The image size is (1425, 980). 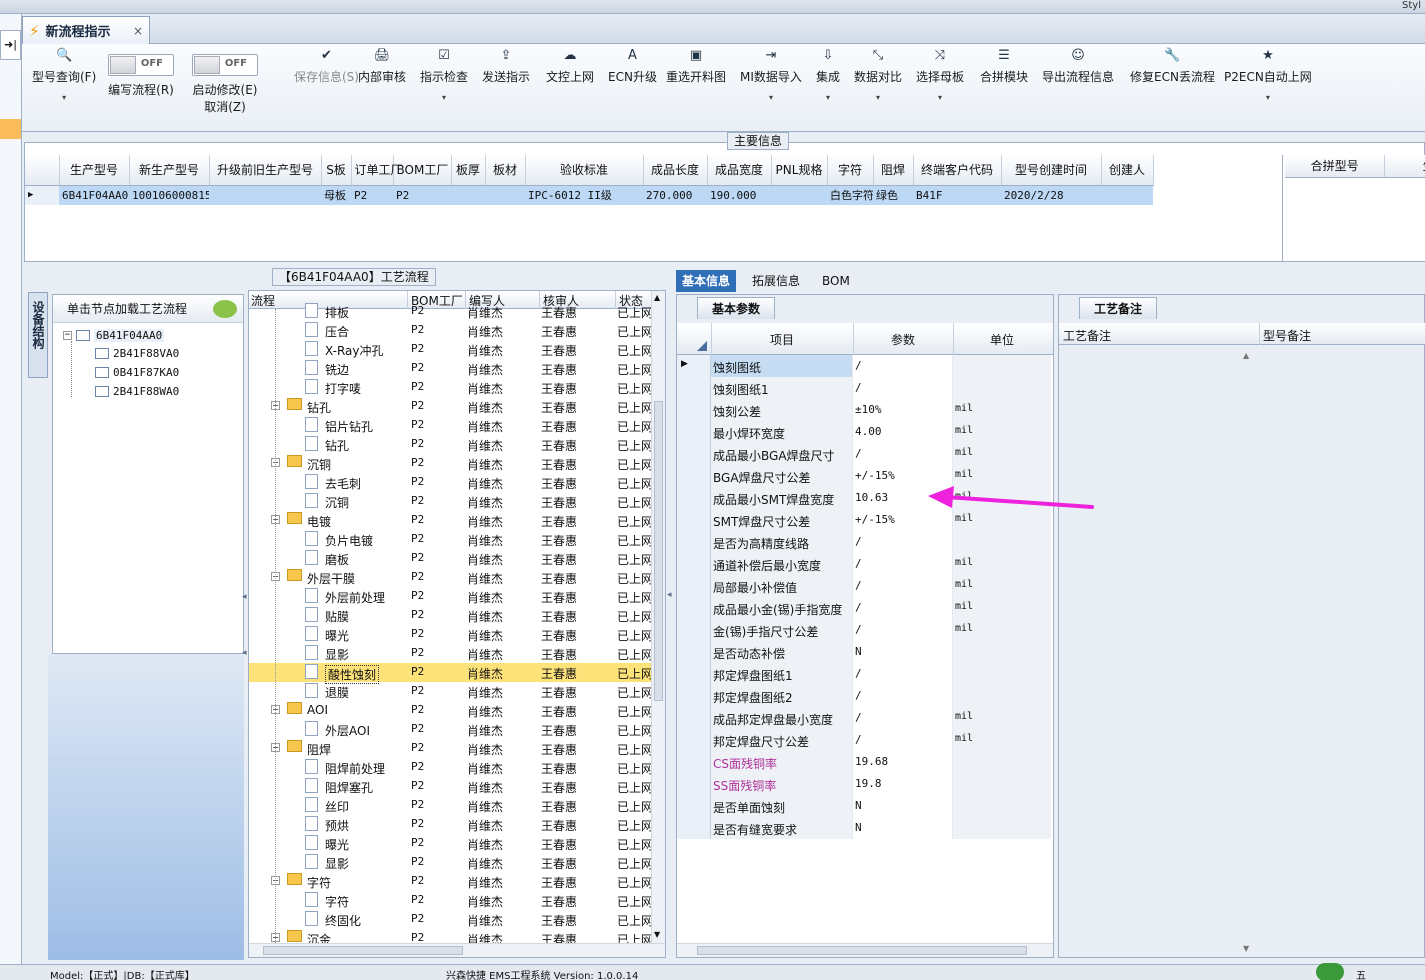 I want to click on table-cell: 母板, so click(x=336, y=195).